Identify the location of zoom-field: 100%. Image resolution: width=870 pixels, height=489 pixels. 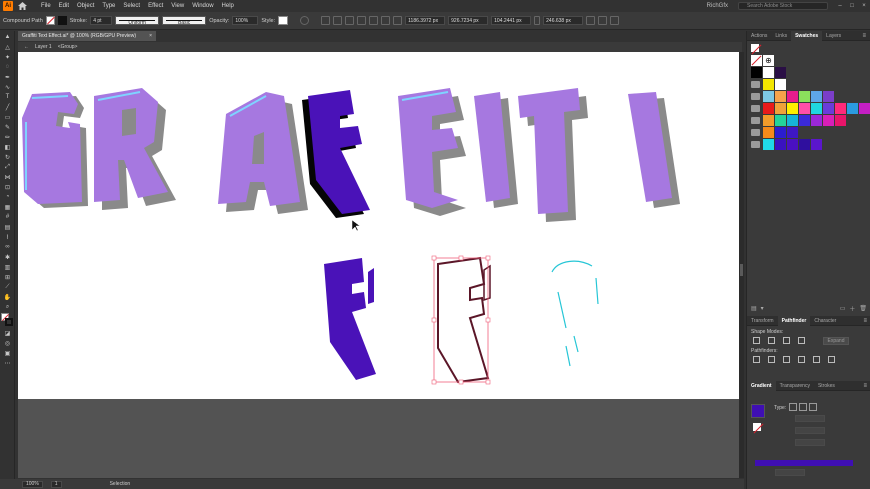
(32, 484).